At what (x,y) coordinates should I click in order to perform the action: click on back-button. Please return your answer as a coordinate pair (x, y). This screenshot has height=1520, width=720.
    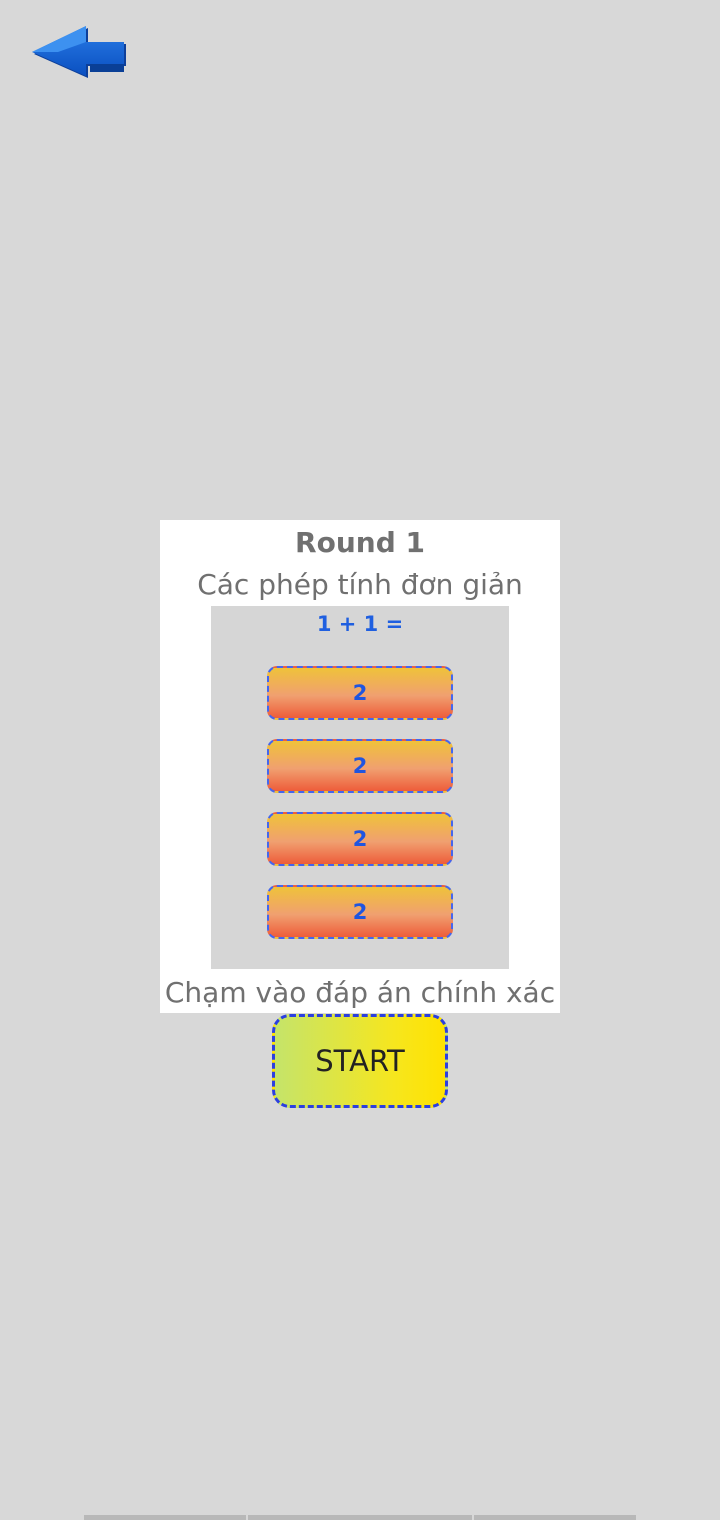
    Looking at the image, I should click on (80, 55).